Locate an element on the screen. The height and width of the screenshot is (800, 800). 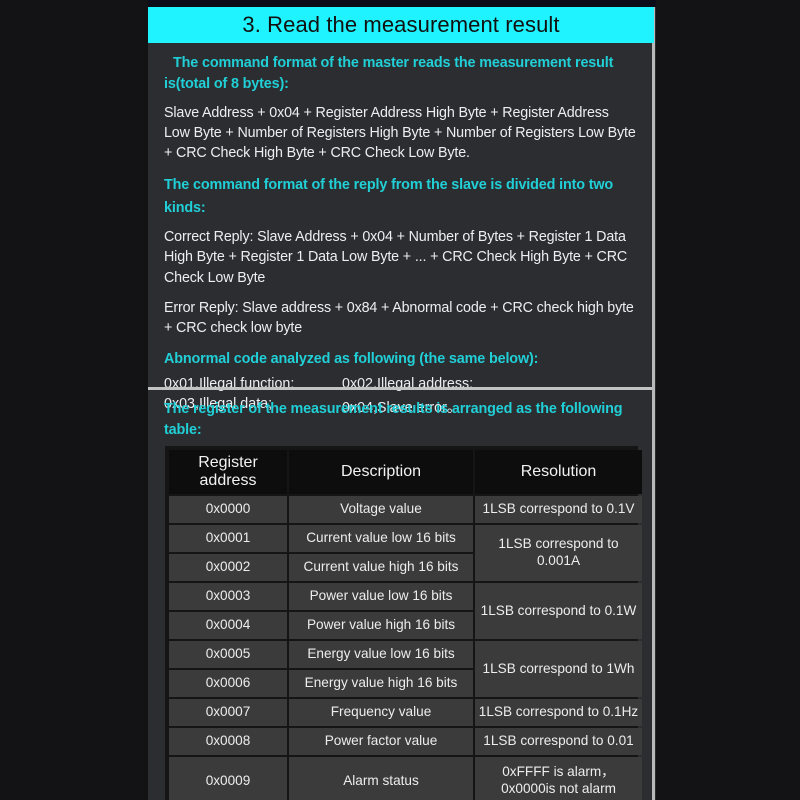
cell-resolution: 1LSB correspond to 1Wh is located at coordinates (558, 669).